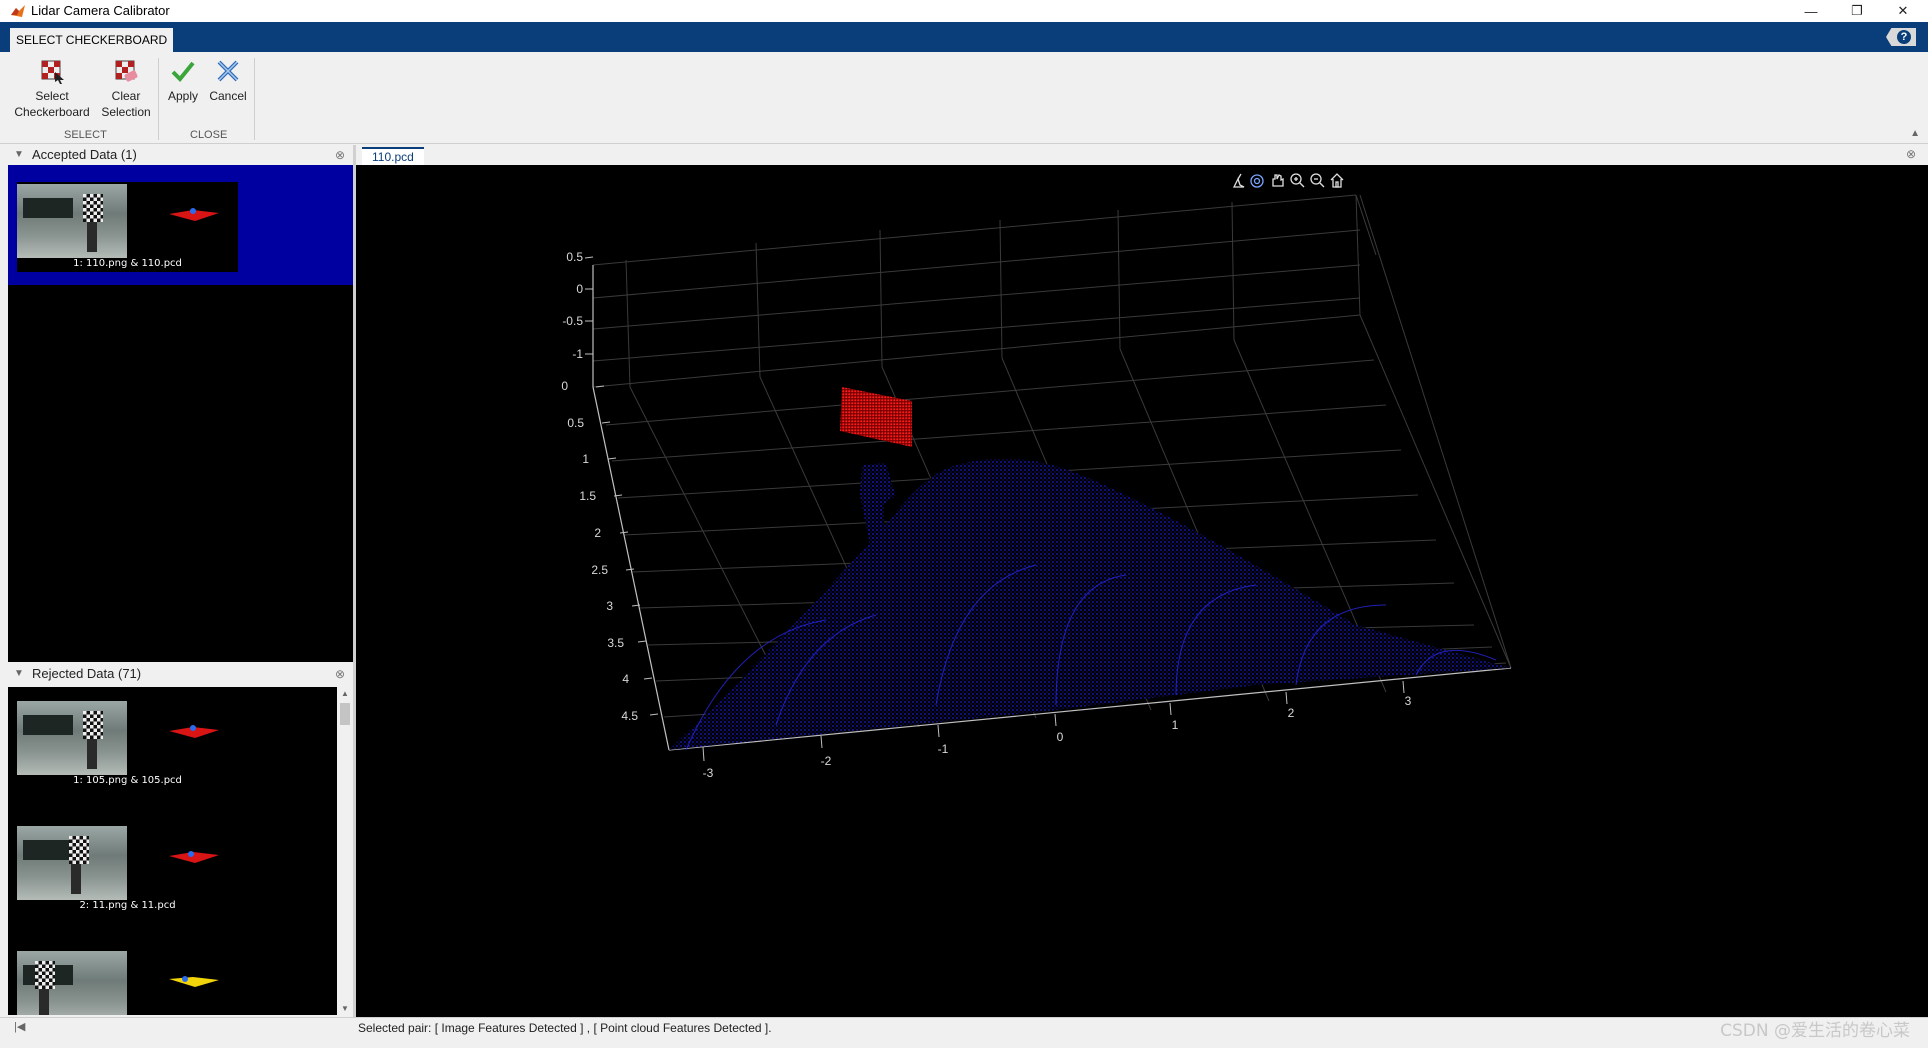  I want to click on scrollbar-thumb, so click(345, 714).